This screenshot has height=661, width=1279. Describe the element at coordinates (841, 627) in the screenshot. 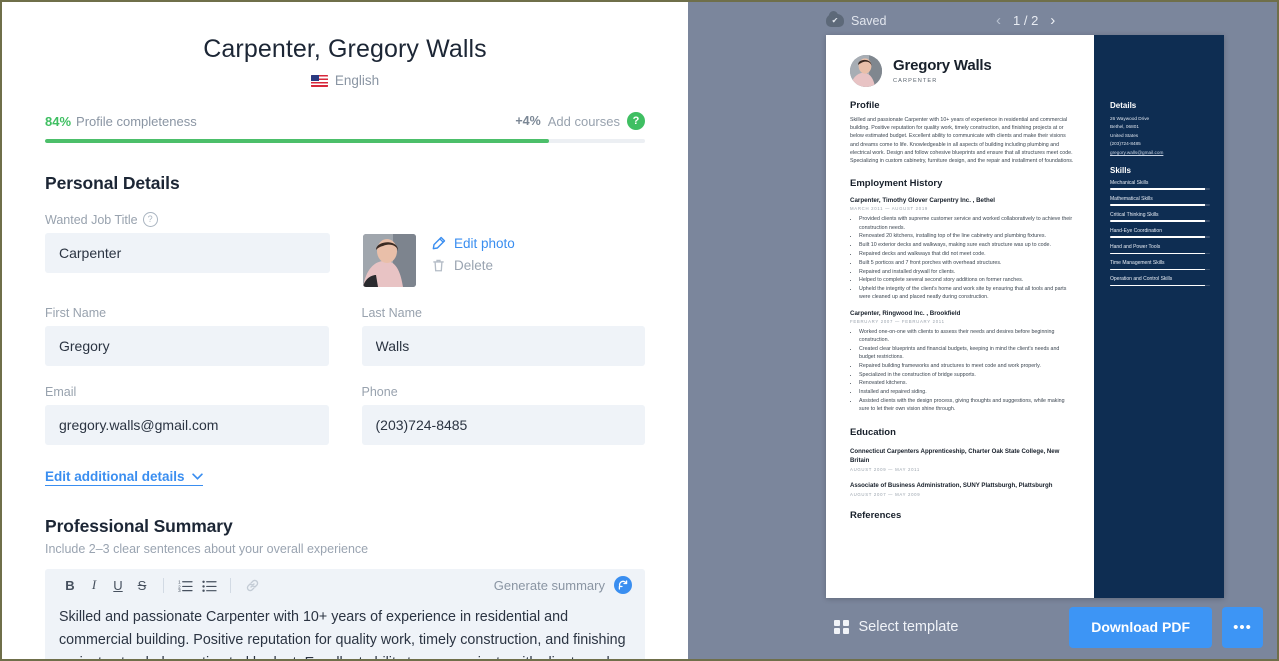

I see `grid-icon` at that location.